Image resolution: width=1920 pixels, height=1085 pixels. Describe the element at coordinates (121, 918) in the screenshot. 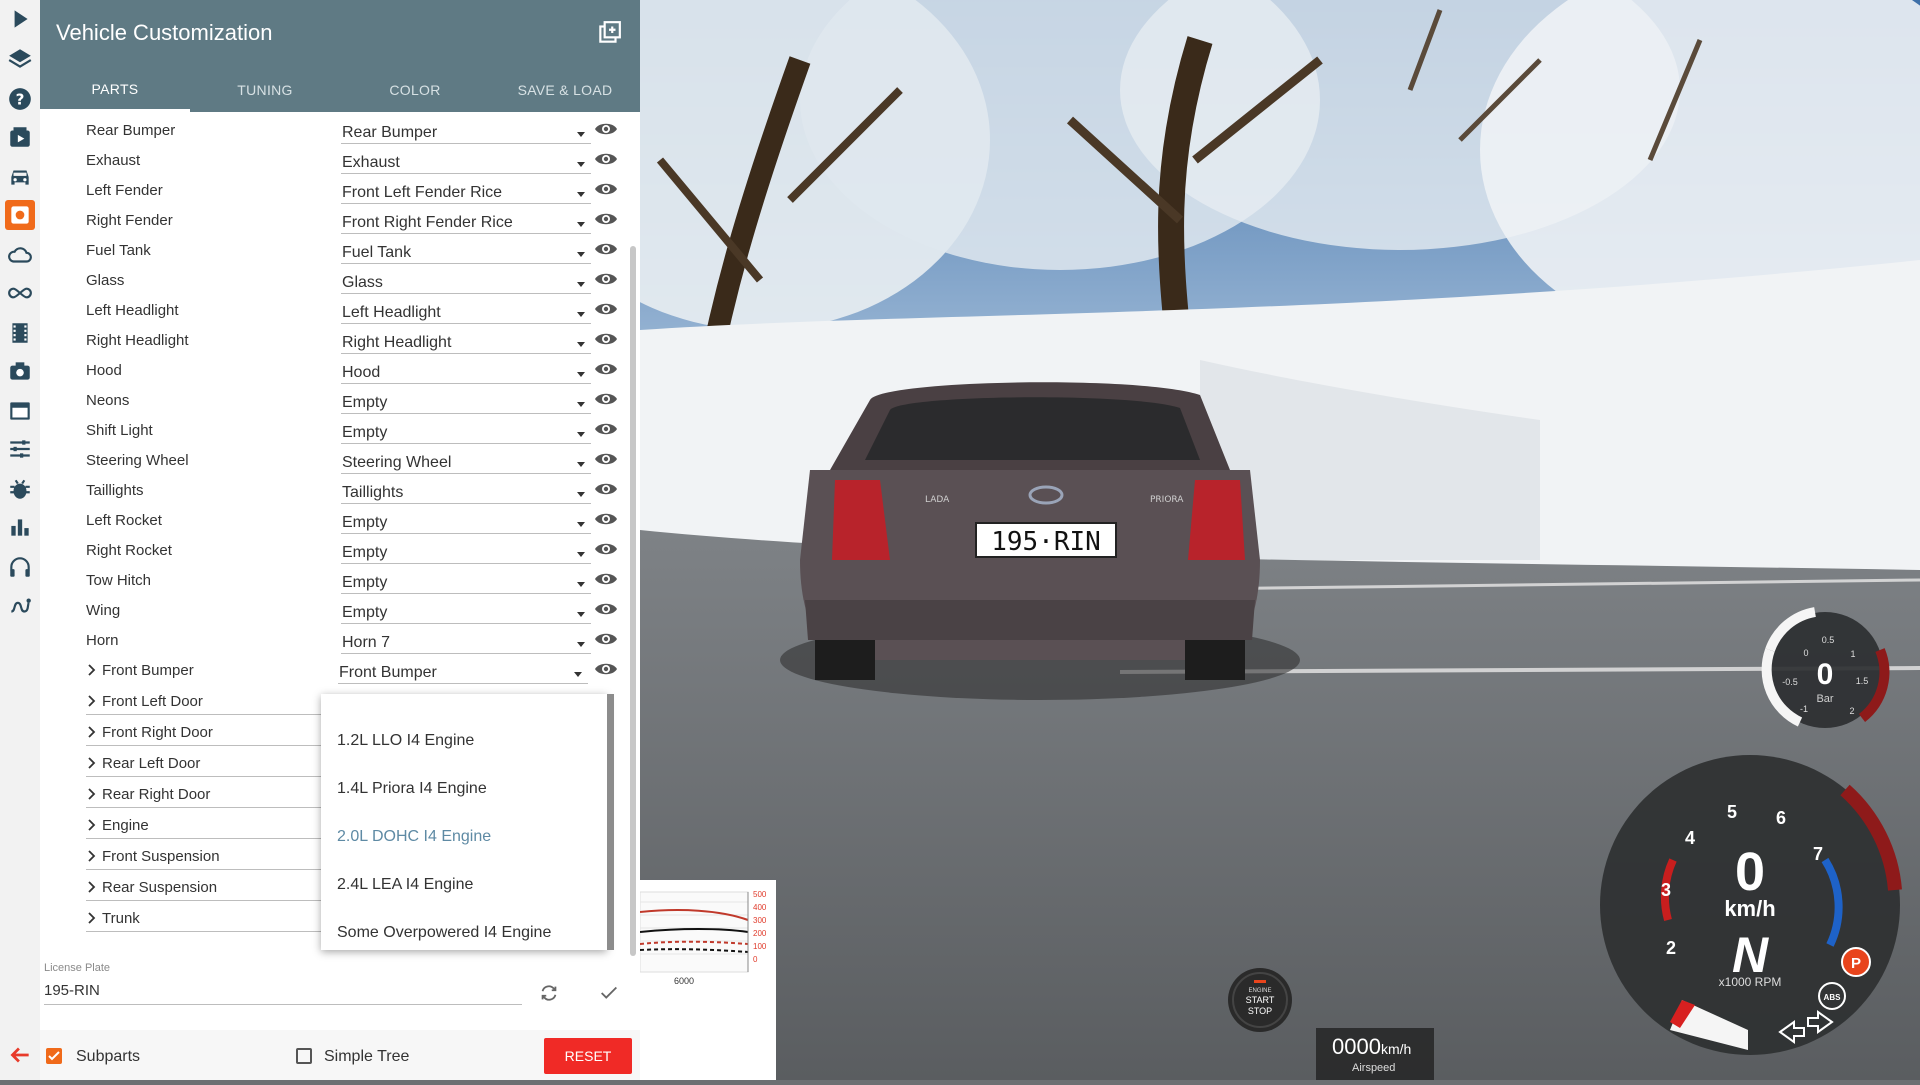

I see `part-group-label: Trunk` at that location.